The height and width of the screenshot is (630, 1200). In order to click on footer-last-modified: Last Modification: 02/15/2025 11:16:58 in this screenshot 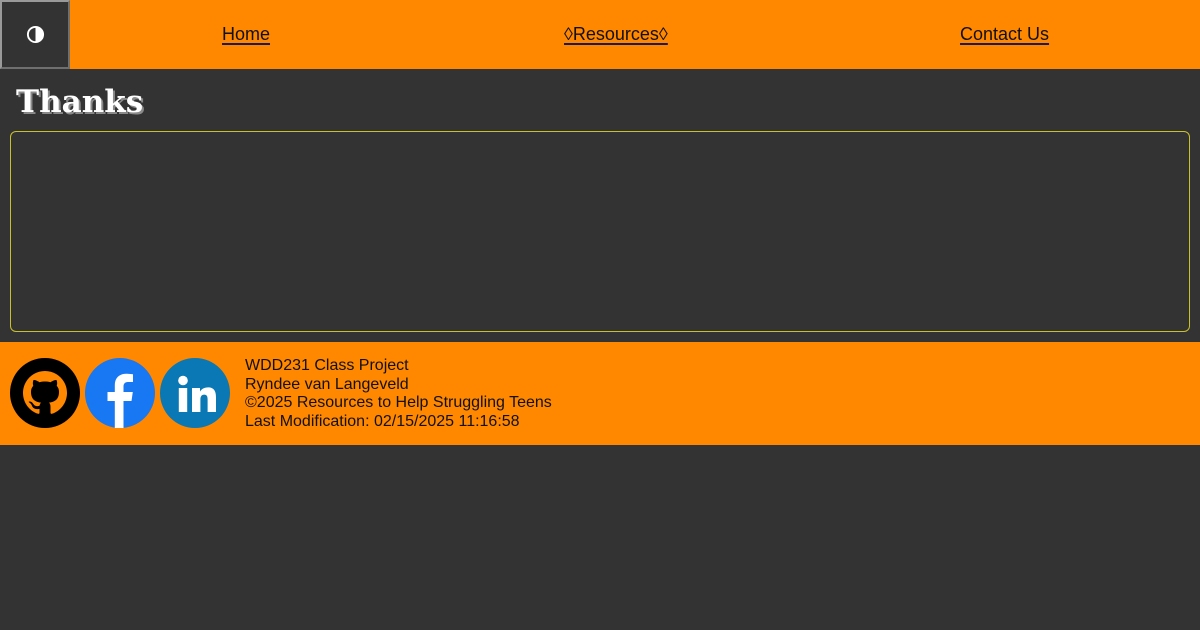, I will do `click(382, 421)`.